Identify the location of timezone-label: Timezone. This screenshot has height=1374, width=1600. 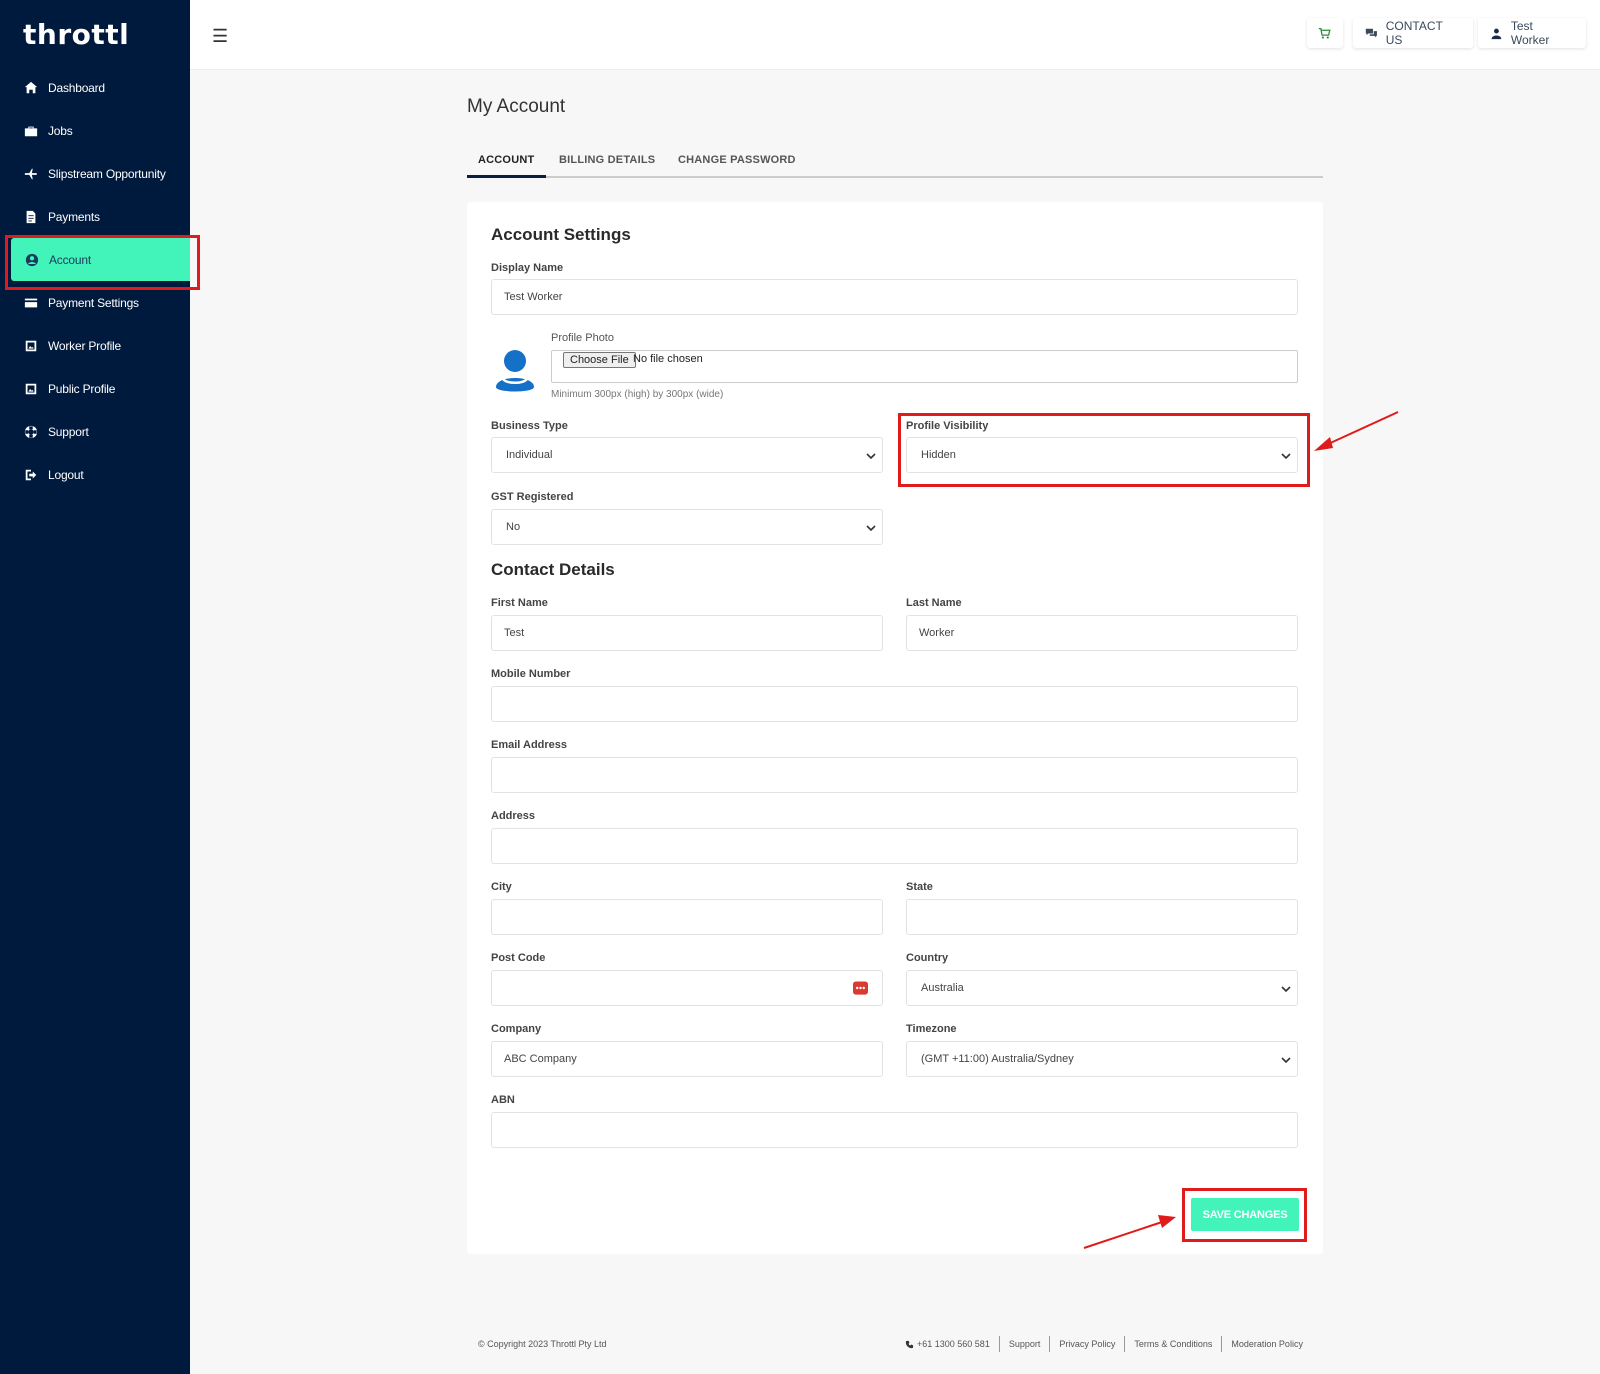
(931, 1029).